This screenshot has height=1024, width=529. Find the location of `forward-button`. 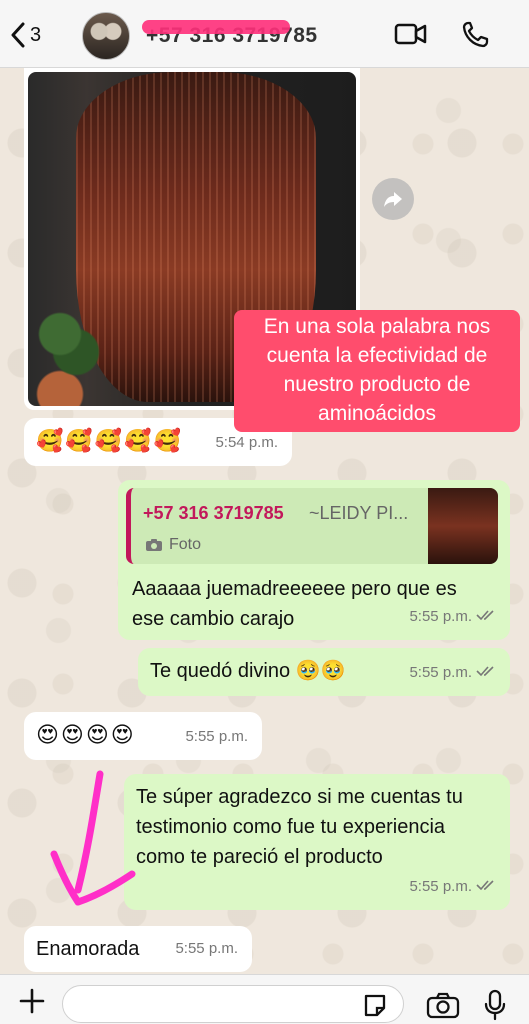

forward-button is located at coordinates (393, 199).